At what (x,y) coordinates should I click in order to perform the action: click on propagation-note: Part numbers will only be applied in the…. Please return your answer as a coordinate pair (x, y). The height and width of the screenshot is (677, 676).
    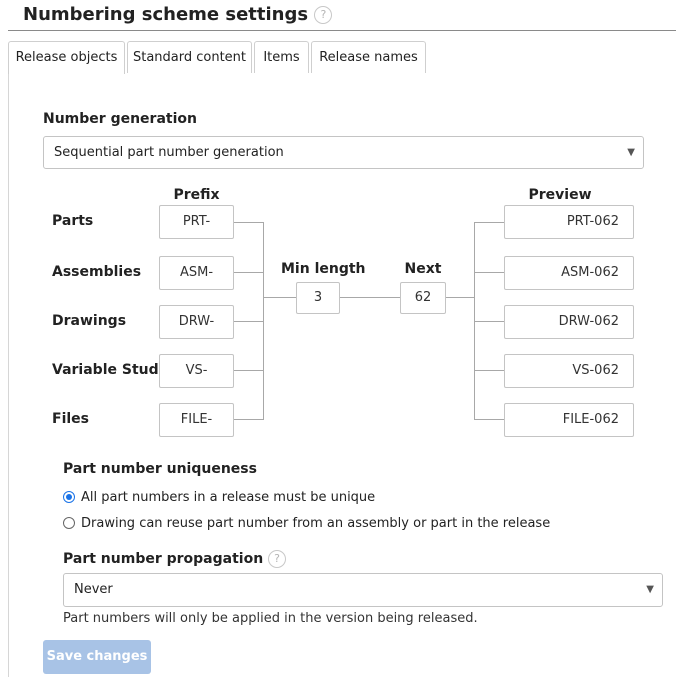
    Looking at the image, I should click on (270, 618).